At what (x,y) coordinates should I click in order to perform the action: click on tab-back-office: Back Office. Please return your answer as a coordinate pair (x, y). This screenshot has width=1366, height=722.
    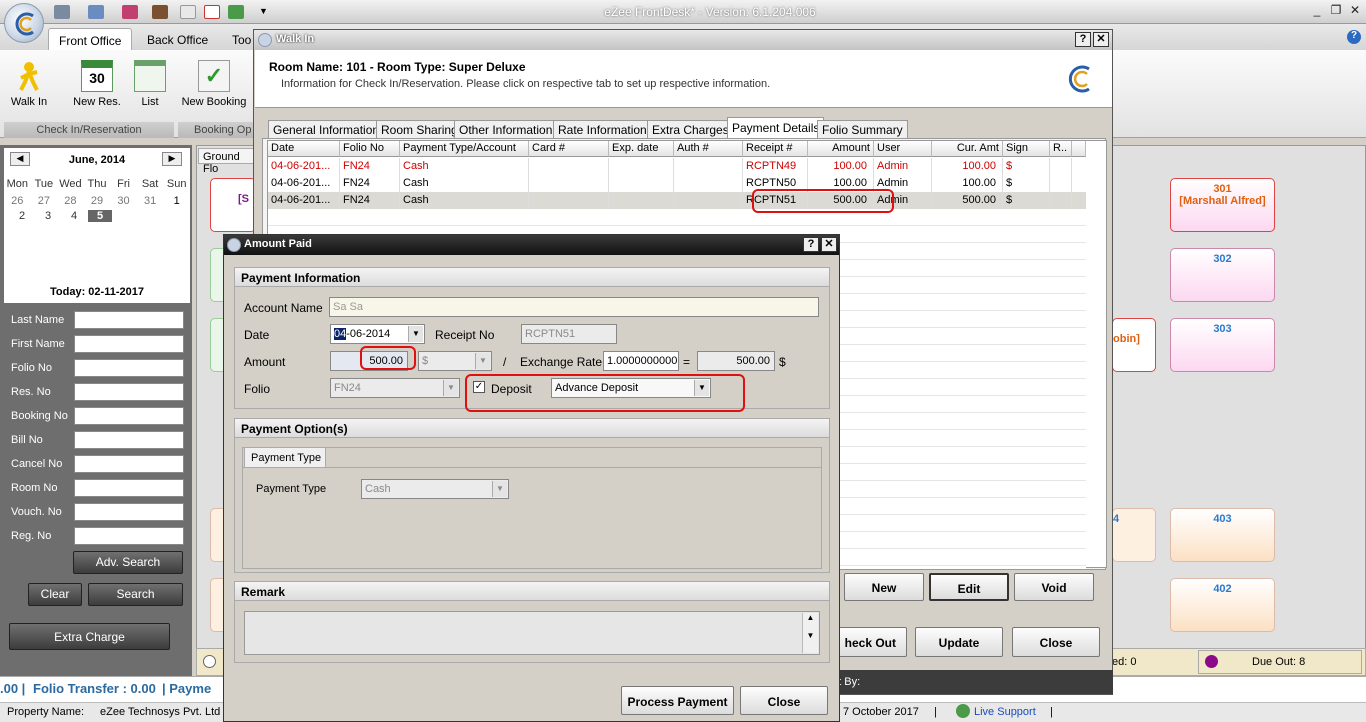
    Looking at the image, I should click on (177, 39).